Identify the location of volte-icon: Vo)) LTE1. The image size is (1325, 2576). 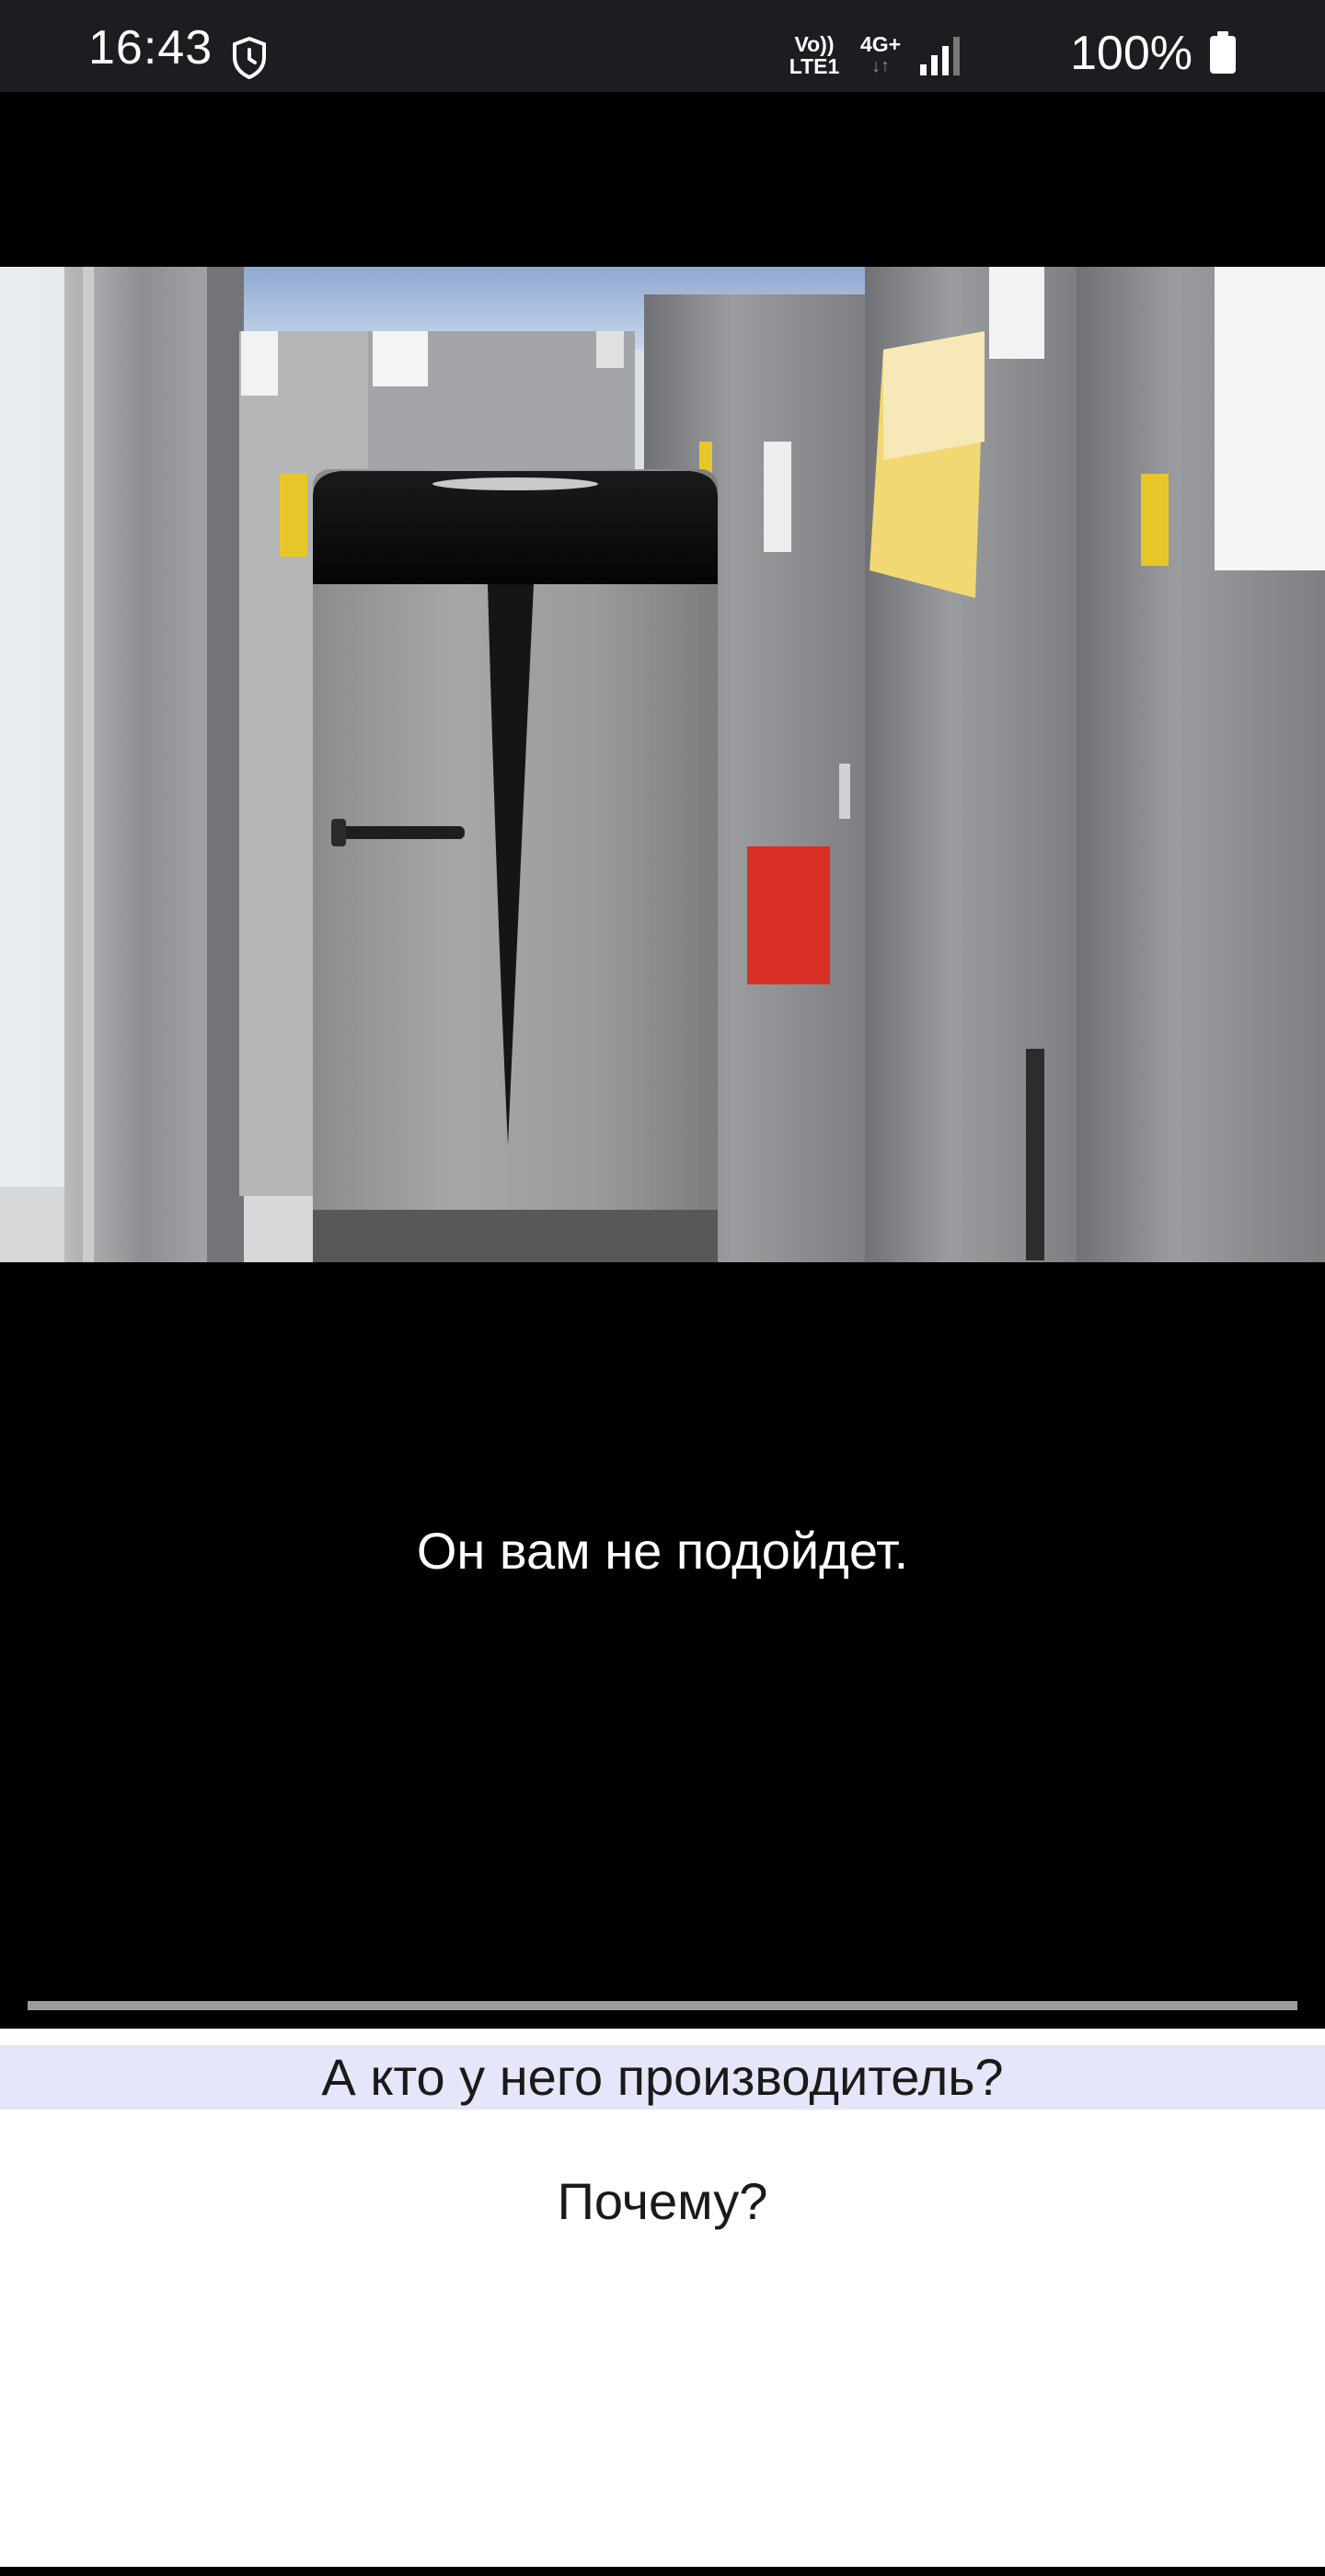
(814, 55).